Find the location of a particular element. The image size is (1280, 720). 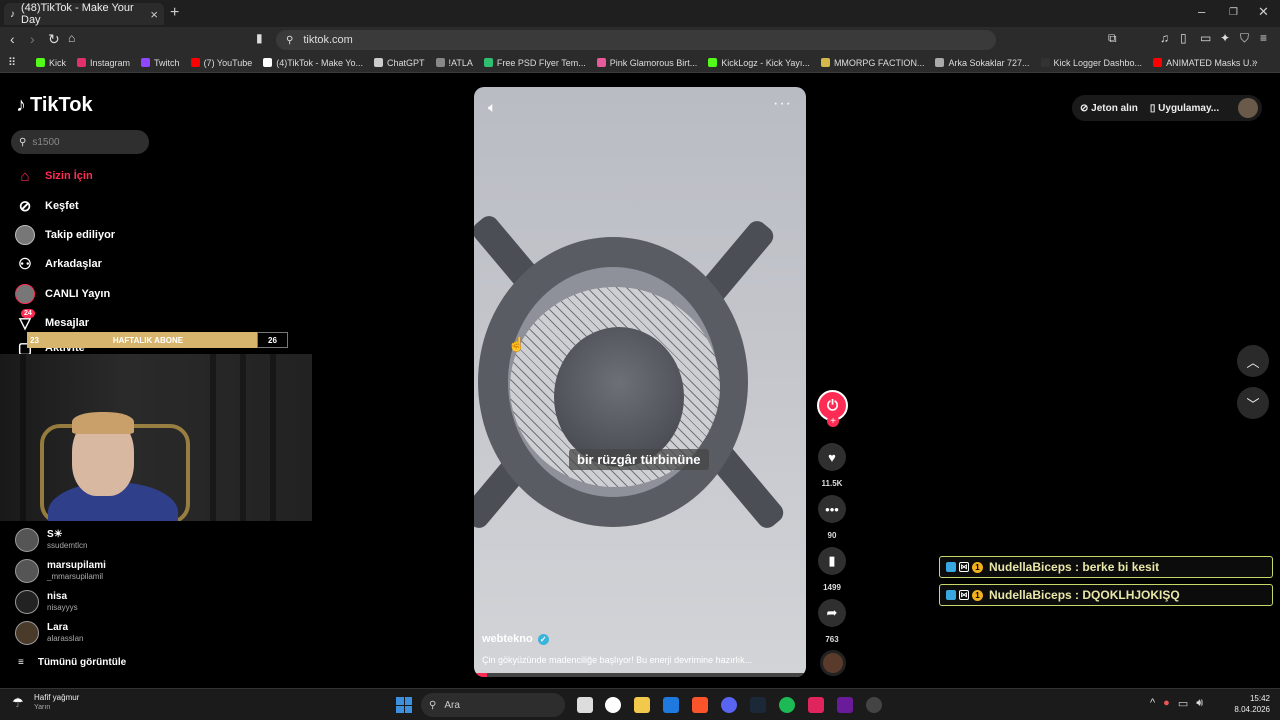

next-app-icon is located at coordinates (845, 705).